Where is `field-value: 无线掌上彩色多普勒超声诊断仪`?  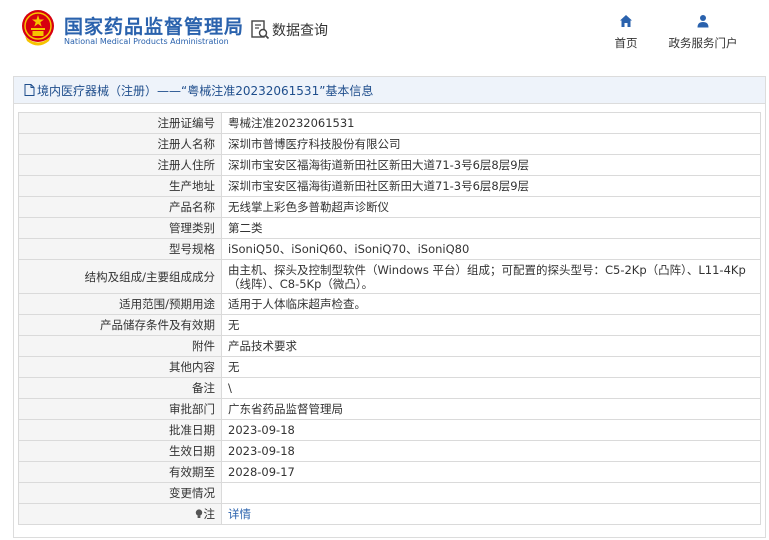 field-value: 无线掌上彩色多普勒超声诊断仪 is located at coordinates (491, 207).